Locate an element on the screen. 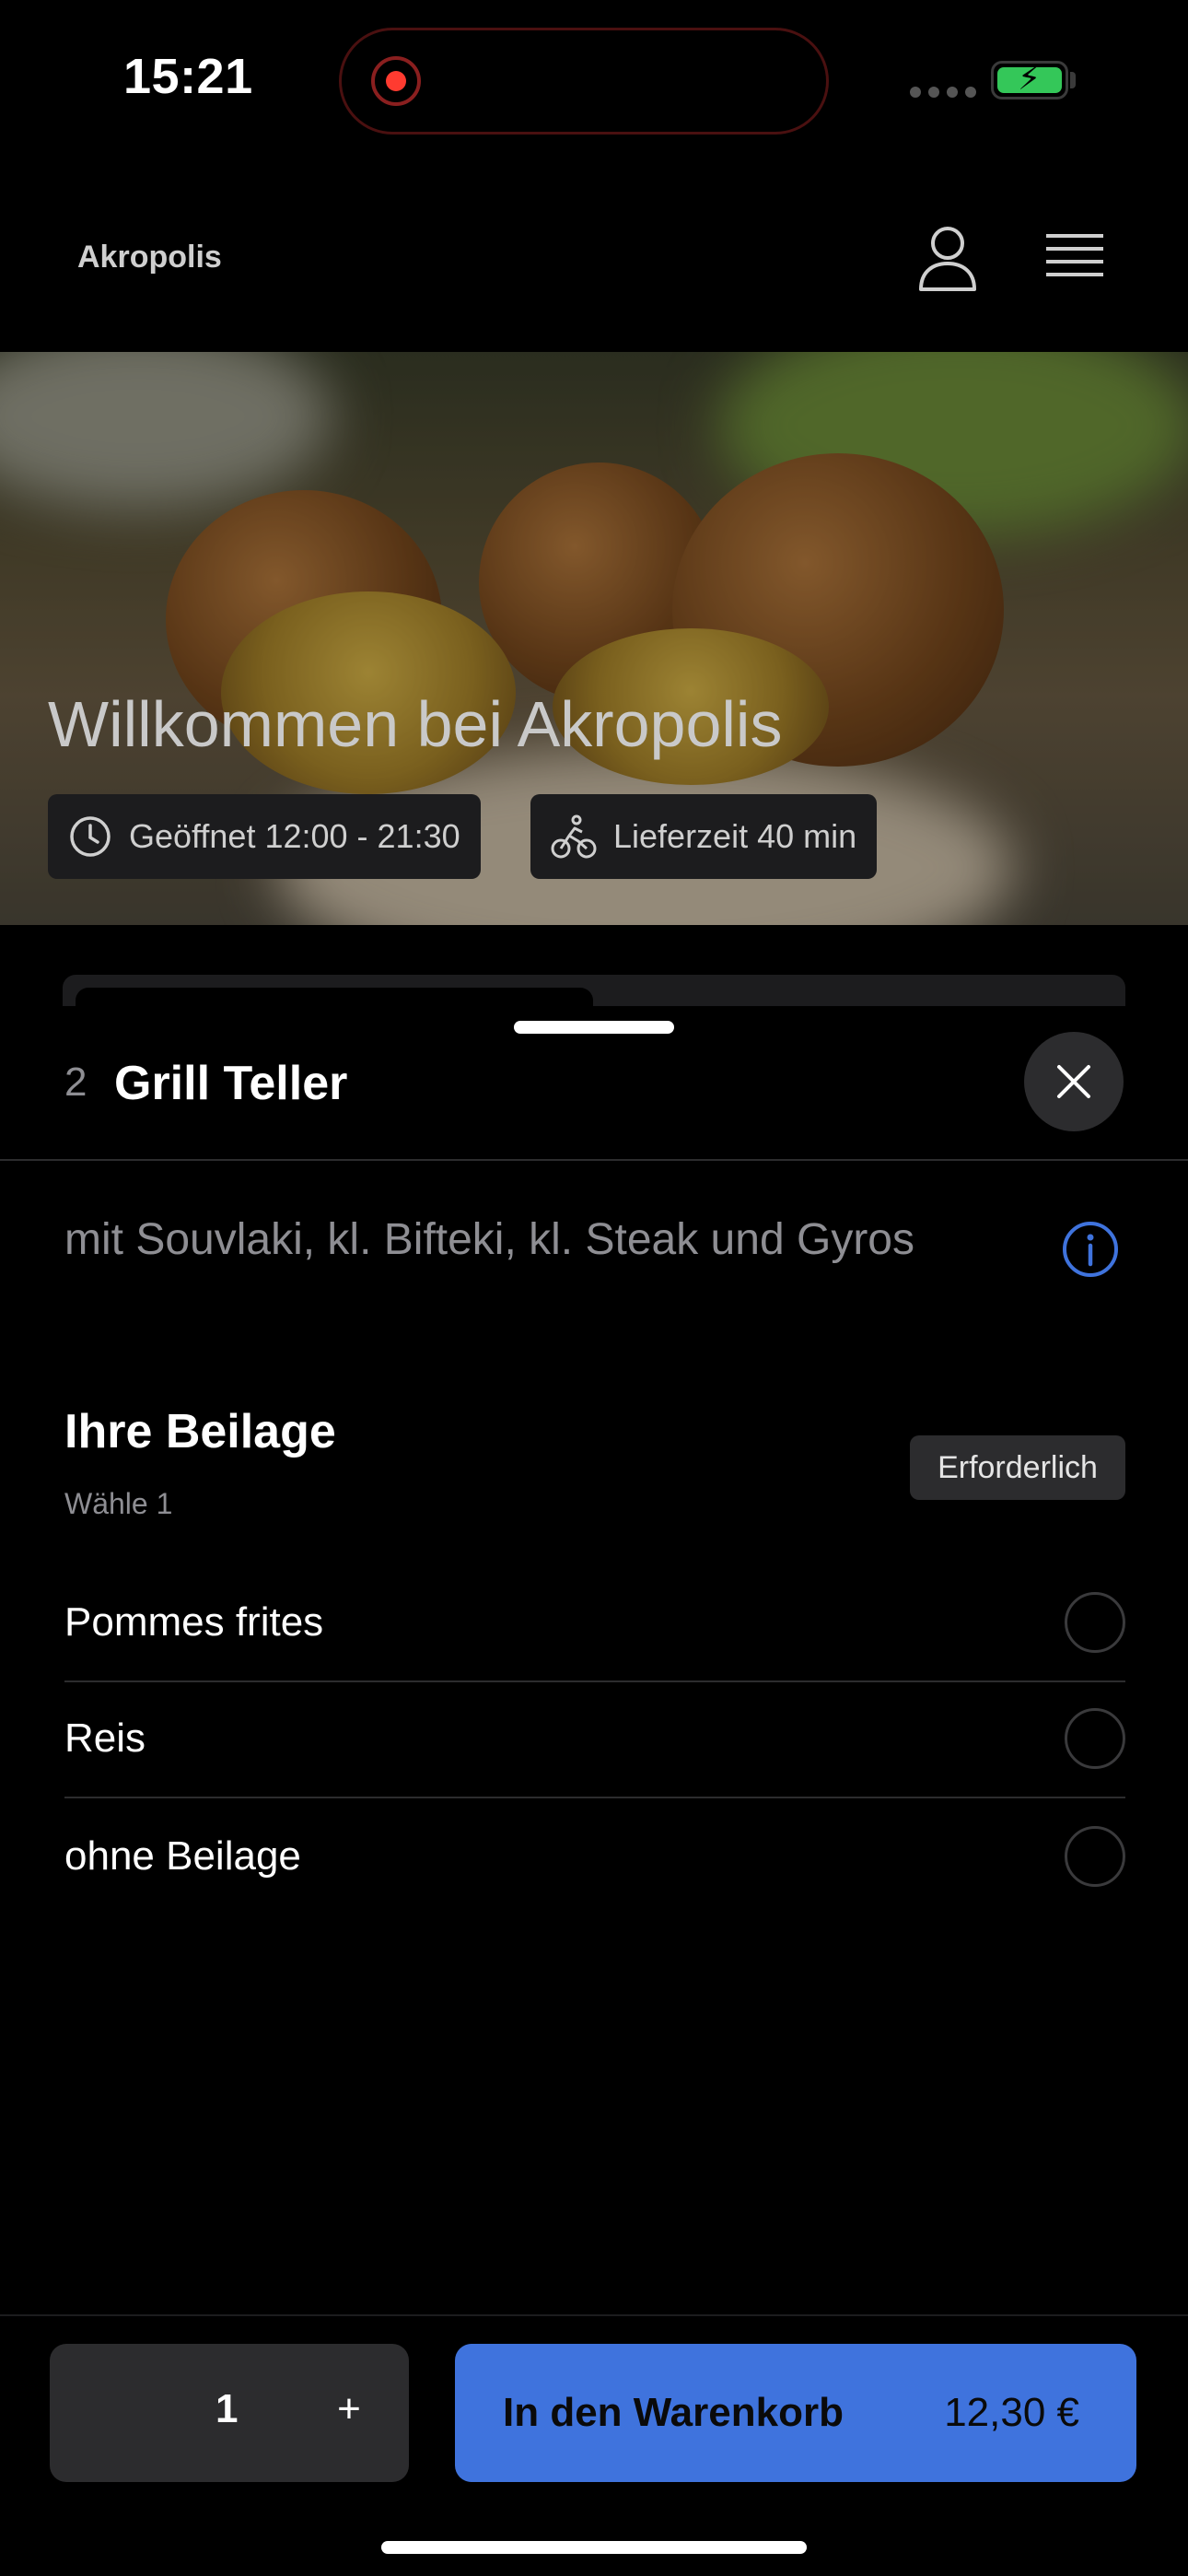 The image size is (1188, 2576). cellular-signal-icon is located at coordinates (943, 92).